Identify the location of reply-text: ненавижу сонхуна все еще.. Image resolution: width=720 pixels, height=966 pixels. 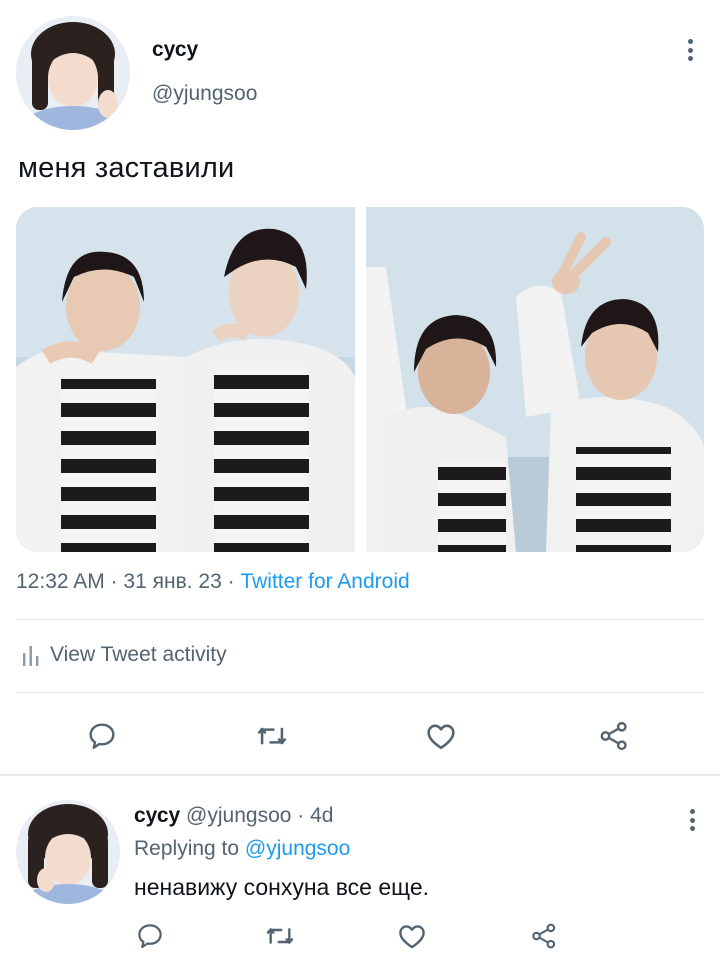
(282, 887).